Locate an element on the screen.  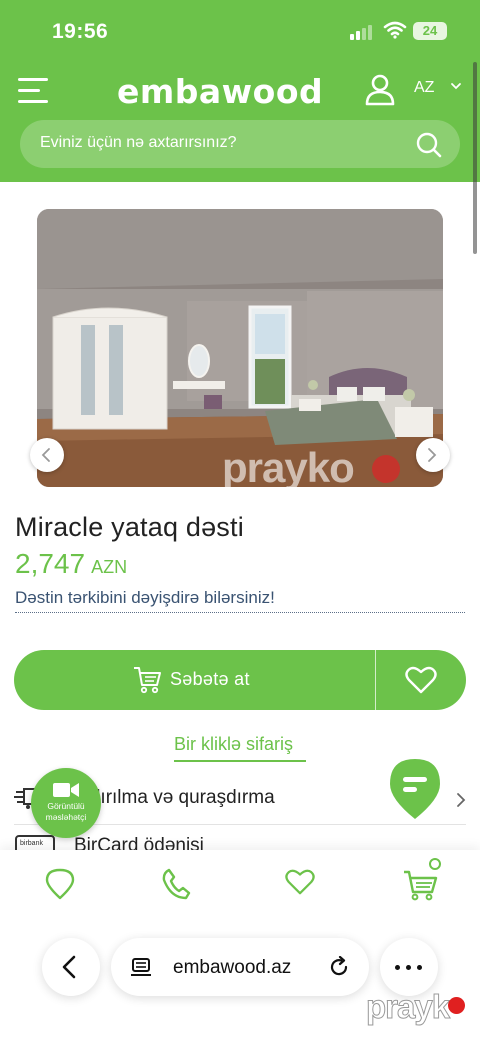
cart-nav-icon is located at coordinates (420, 884).